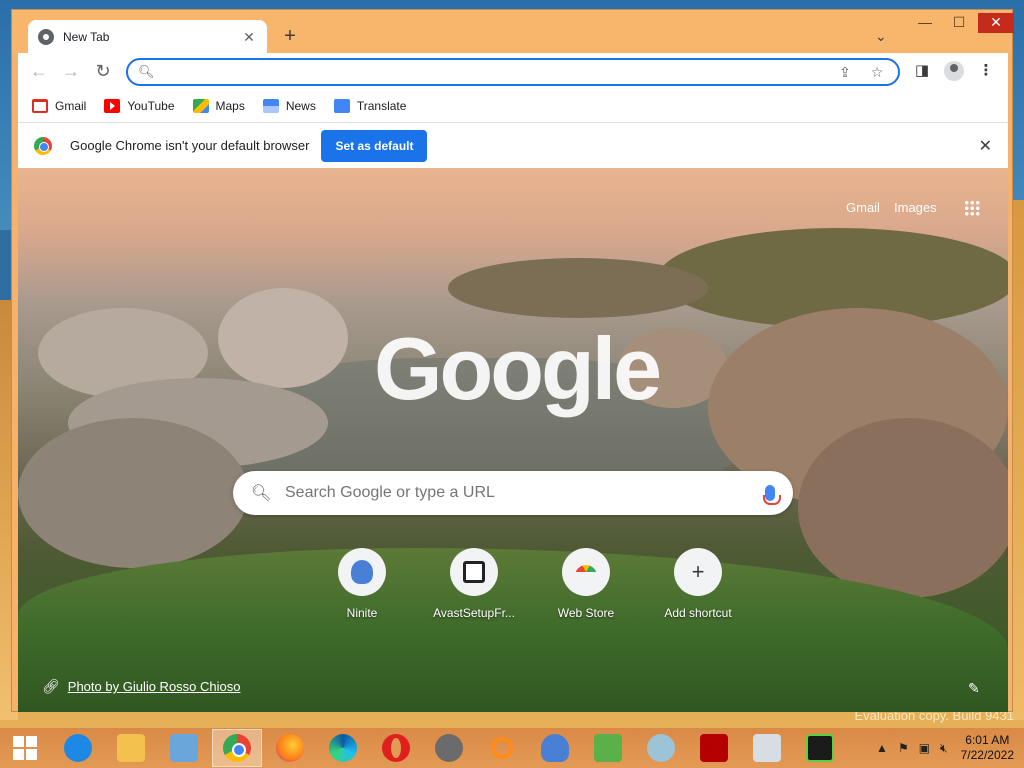 This screenshot has height=768, width=1024. Describe the element at coordinates (661, 748) in the screenshot. I see `taskbar-network-app` at that location.